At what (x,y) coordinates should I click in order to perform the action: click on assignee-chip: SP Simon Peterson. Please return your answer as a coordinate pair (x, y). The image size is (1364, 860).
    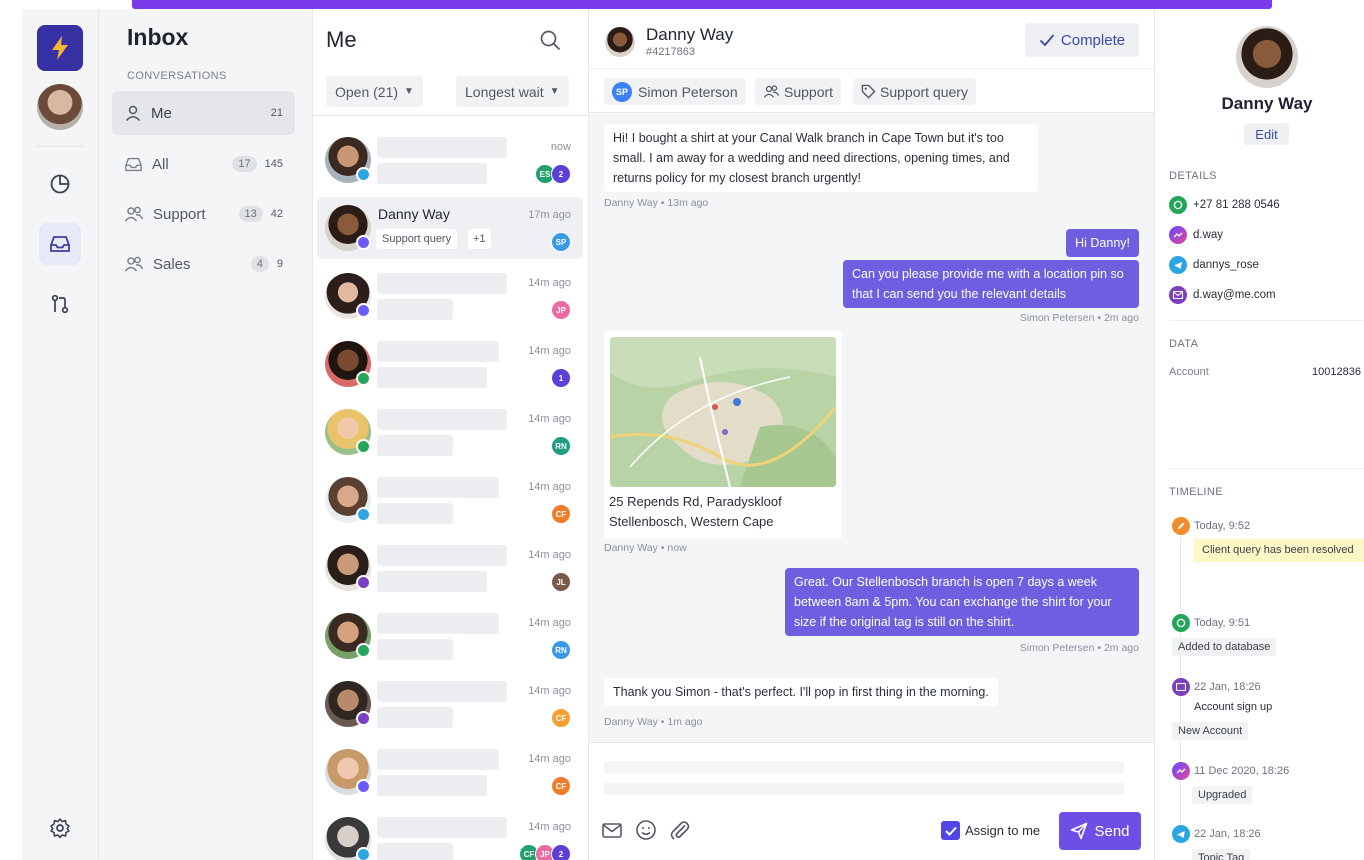
    Looking at the image, I should click on (675, 91).